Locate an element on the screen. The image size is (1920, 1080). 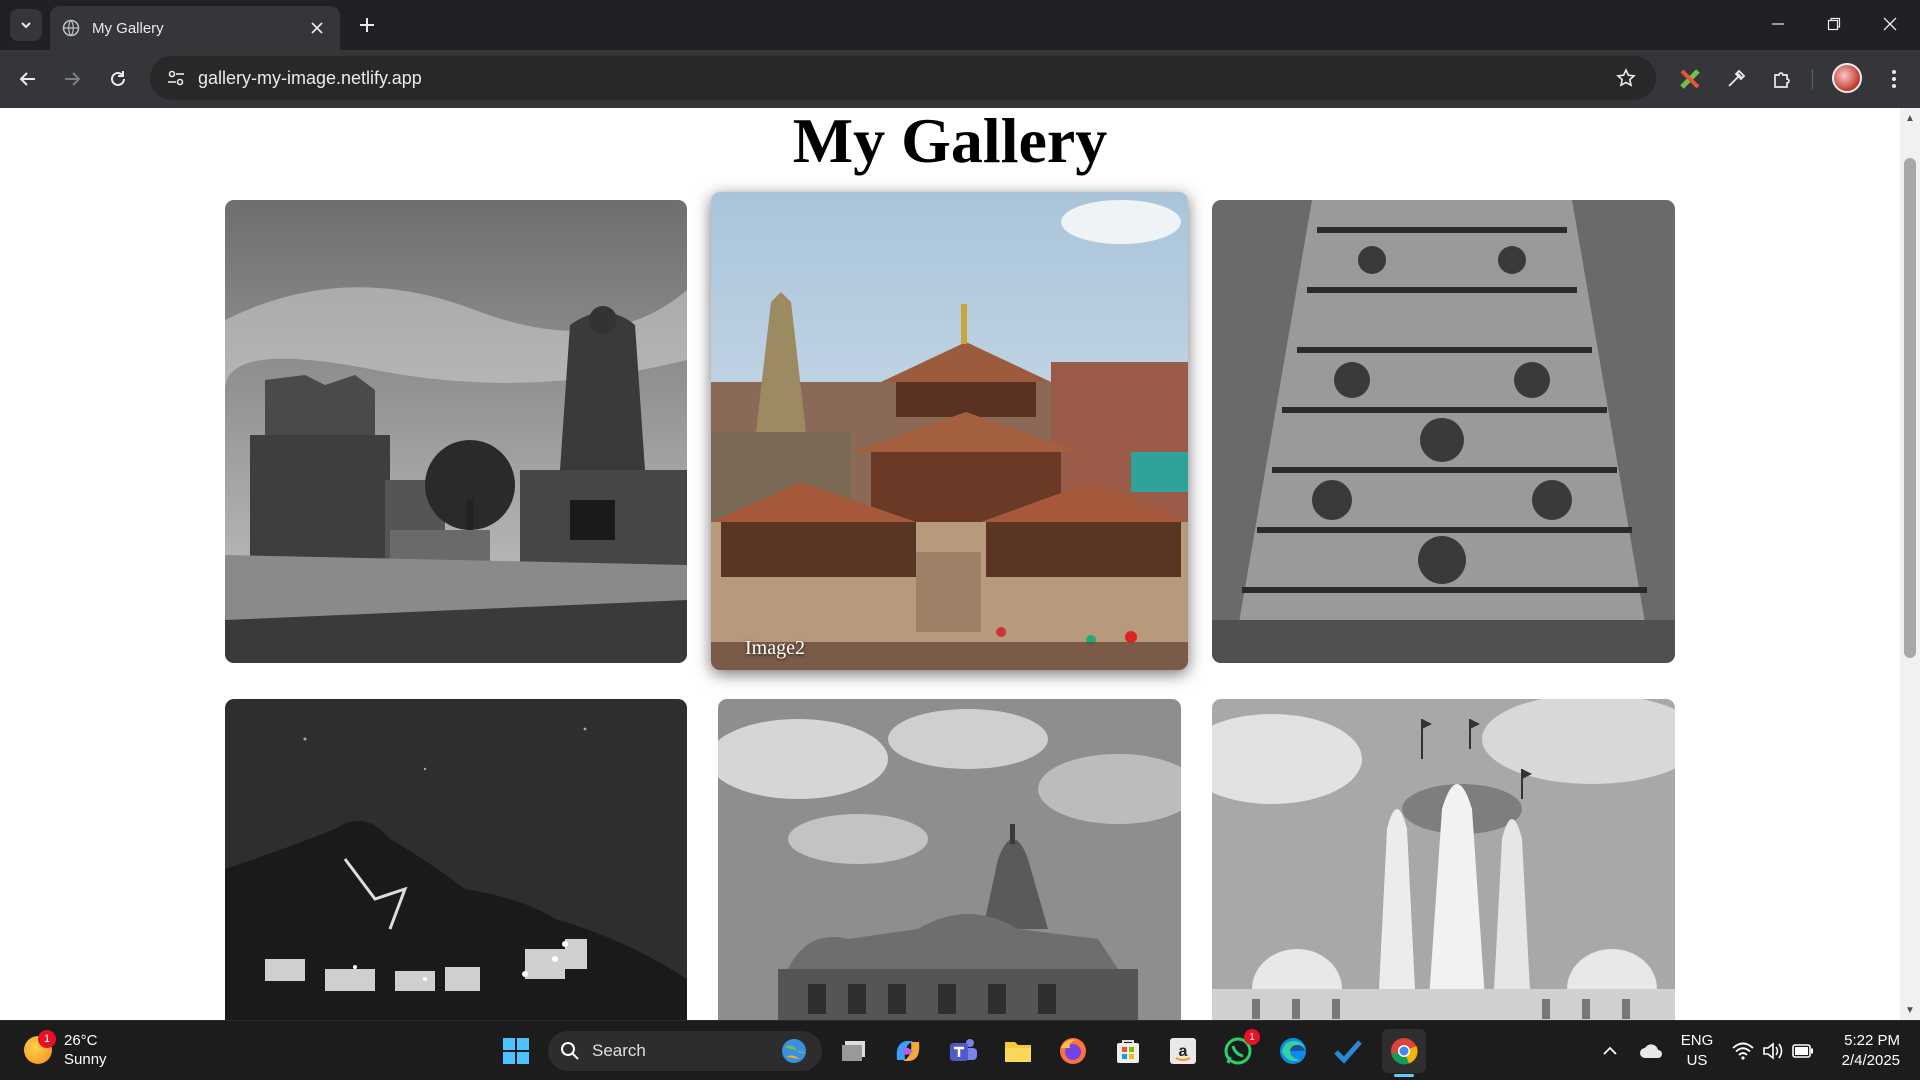
language-indicator: ENG US is located at coordinates (1697, 1051).